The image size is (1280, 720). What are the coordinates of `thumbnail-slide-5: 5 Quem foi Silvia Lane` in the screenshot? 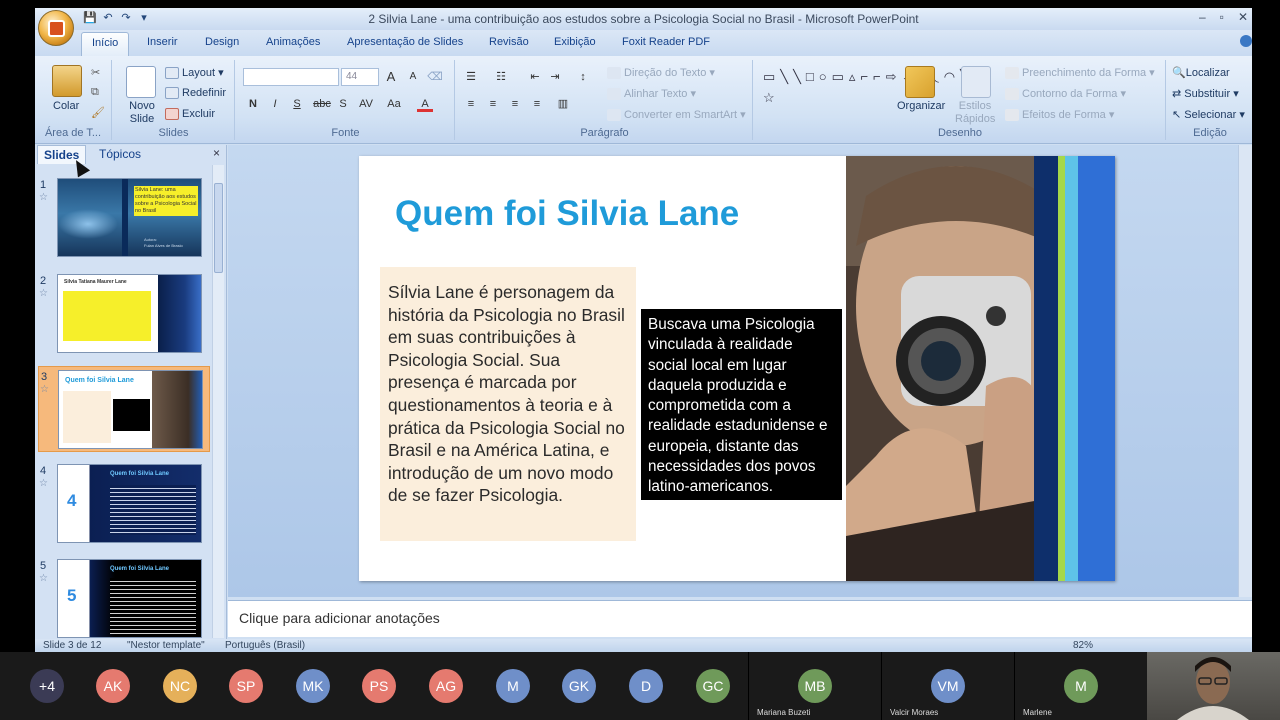 It's located at (129, 598).